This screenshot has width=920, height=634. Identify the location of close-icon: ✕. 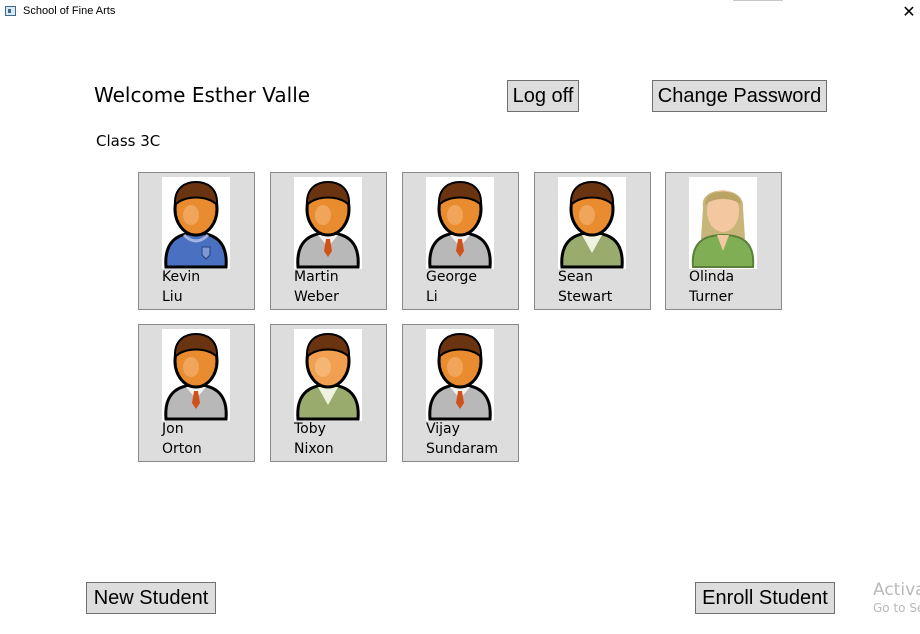
(909, 12).